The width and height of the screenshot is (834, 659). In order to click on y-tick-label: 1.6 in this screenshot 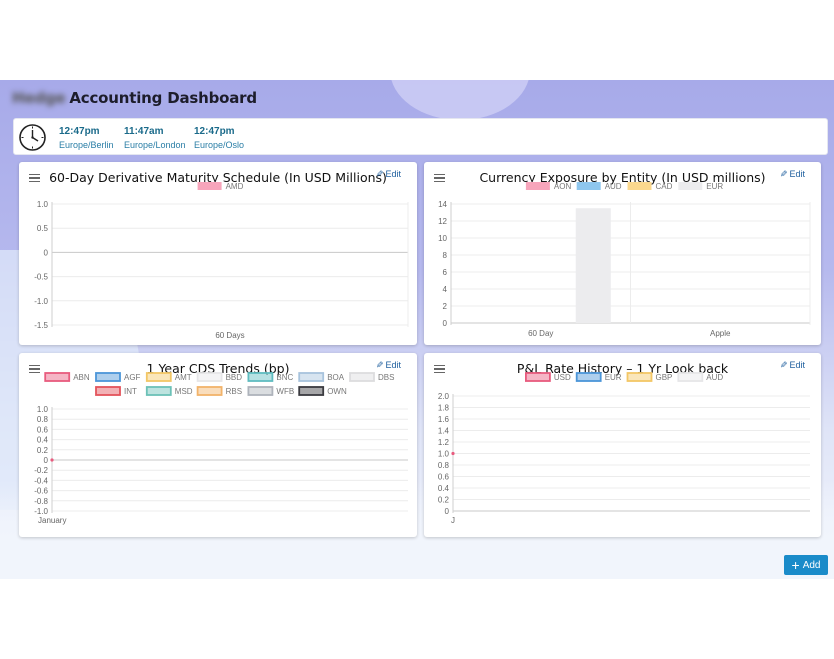, I will do `click(444, 419)`.